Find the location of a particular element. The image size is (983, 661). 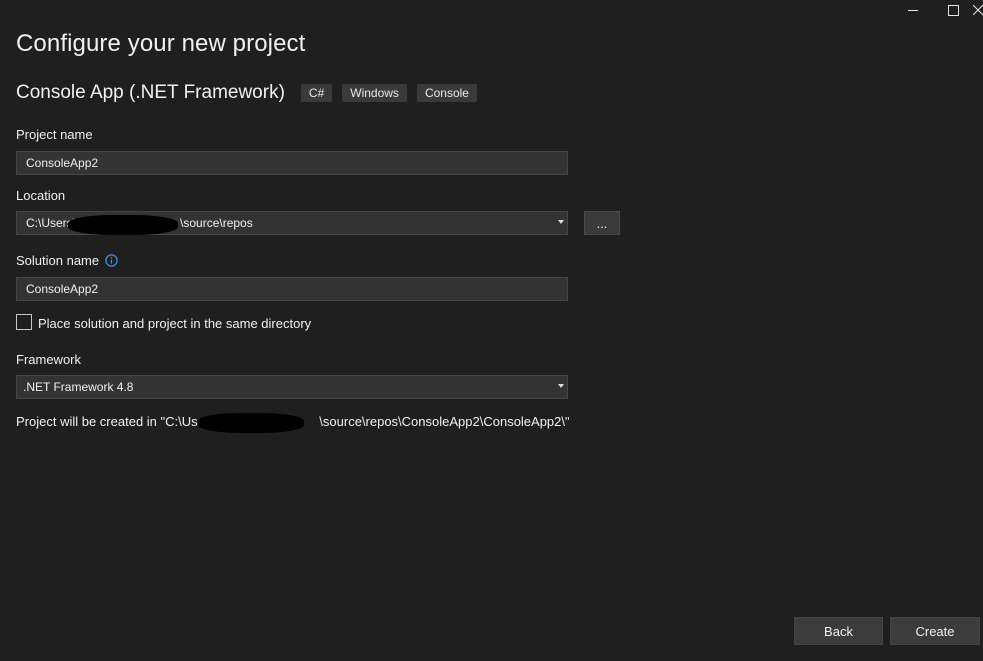

close-icon is located at coordinates (978, 10).